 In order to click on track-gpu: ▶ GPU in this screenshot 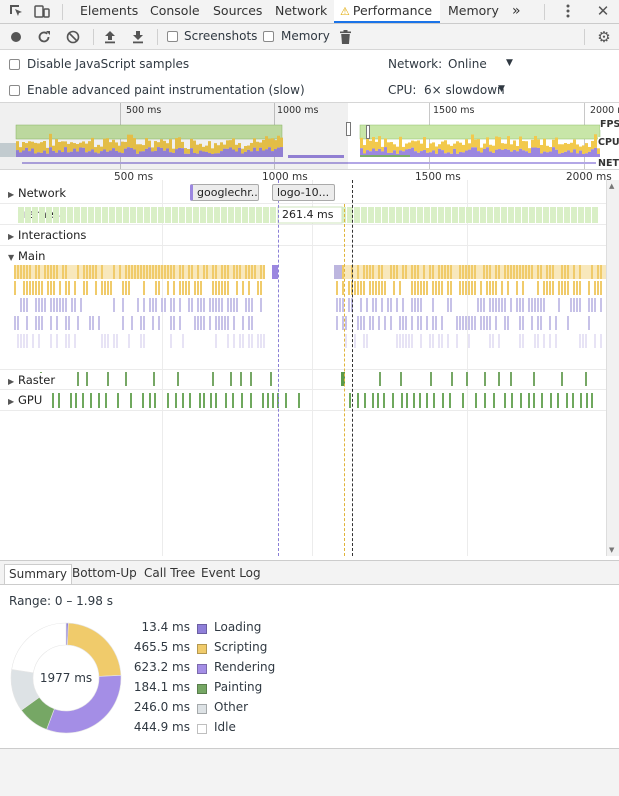, I will do `click(303, 400)`.